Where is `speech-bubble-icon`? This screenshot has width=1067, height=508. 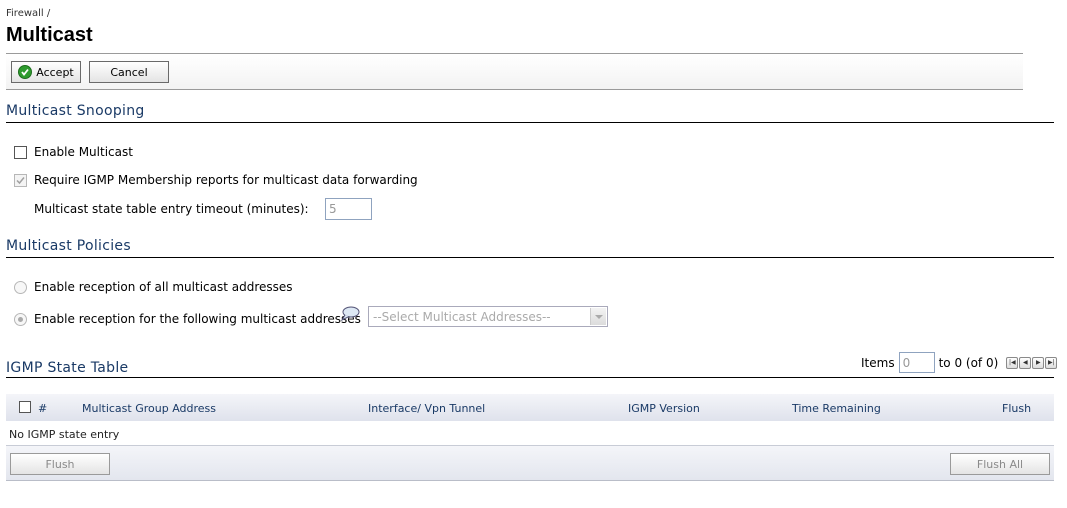 speech-bubble-icon is located at coordinates (350, 315).